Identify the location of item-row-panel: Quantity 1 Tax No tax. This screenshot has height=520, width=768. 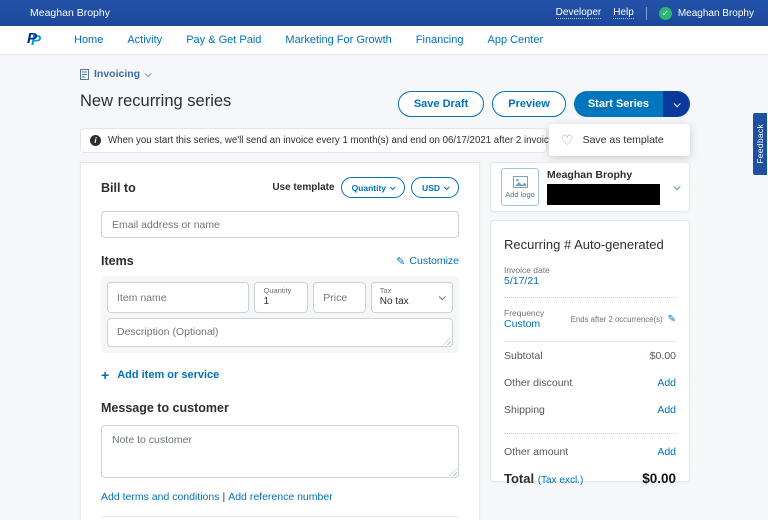
(280, 314).